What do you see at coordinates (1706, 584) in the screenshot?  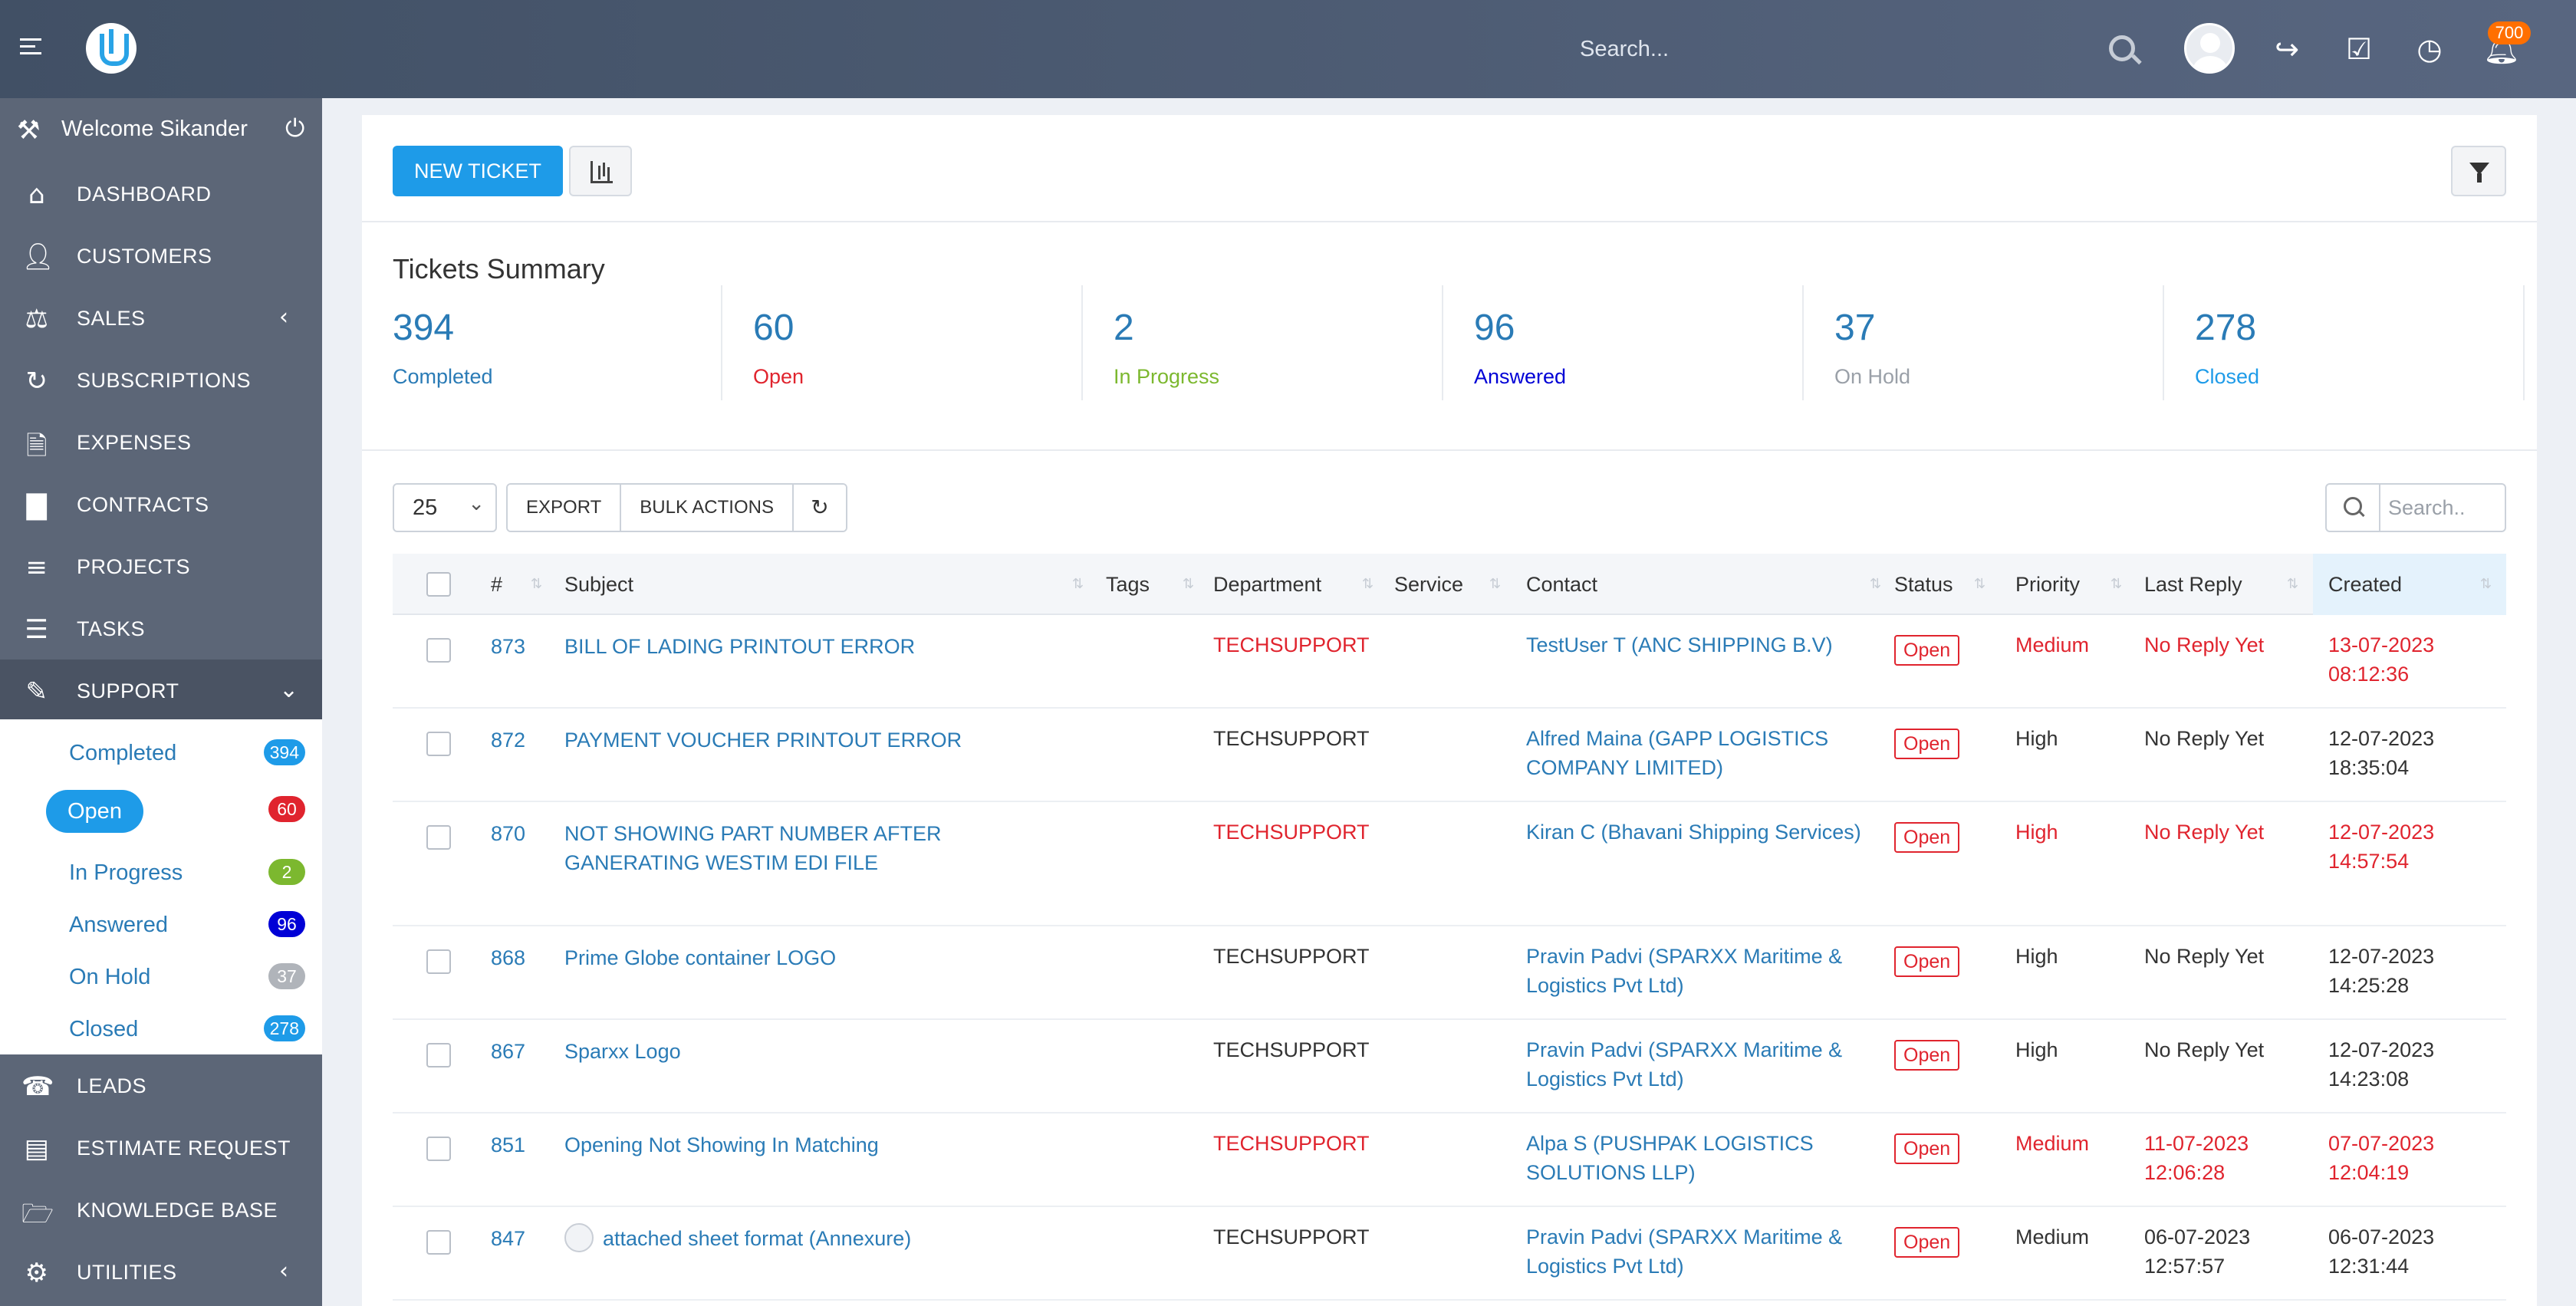 I see `column-header-contact: Contact ⇅` at bounding box center [1706, 584].